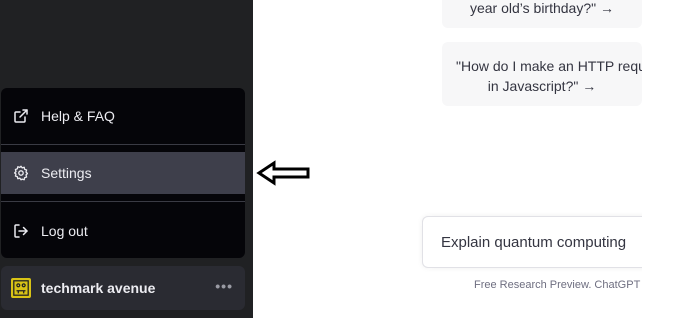 This screenshot has height=318, width=692. What do you see at coordinates (123, 116) in the screenshot?
I see `menu-item-help-faq: Help & FAQ` at bounding box center [123, 116].